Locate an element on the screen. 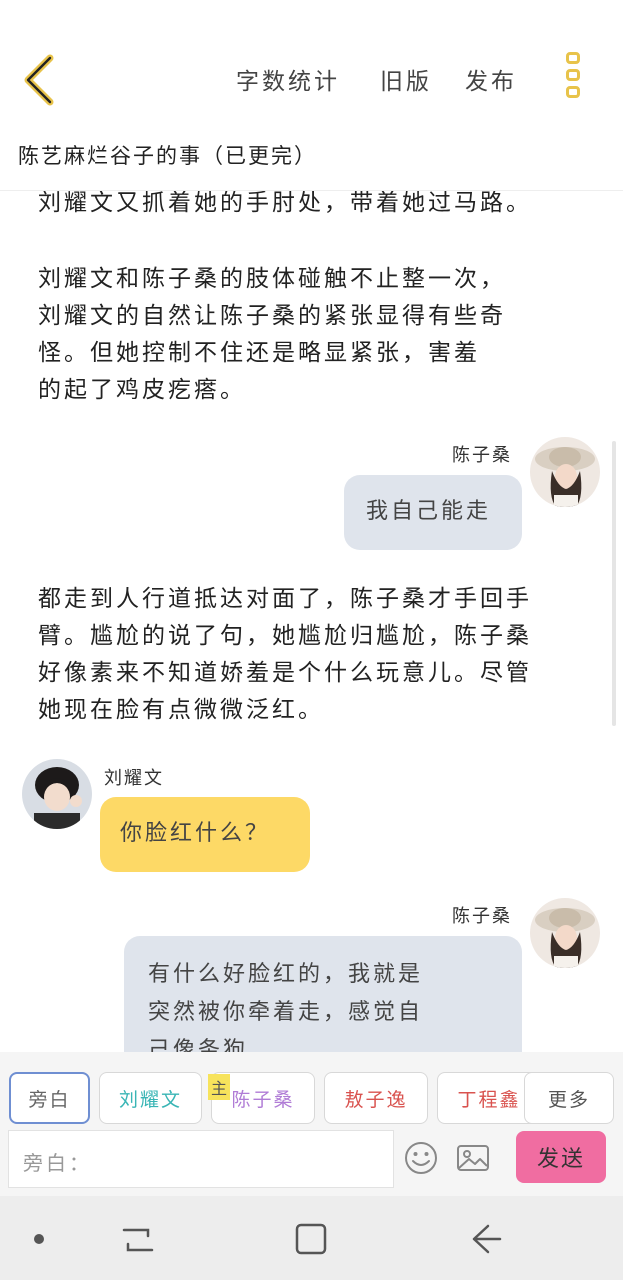 This screenshot has width=623, height=1280. more-menu-icon is located at coordinates (573, 79).